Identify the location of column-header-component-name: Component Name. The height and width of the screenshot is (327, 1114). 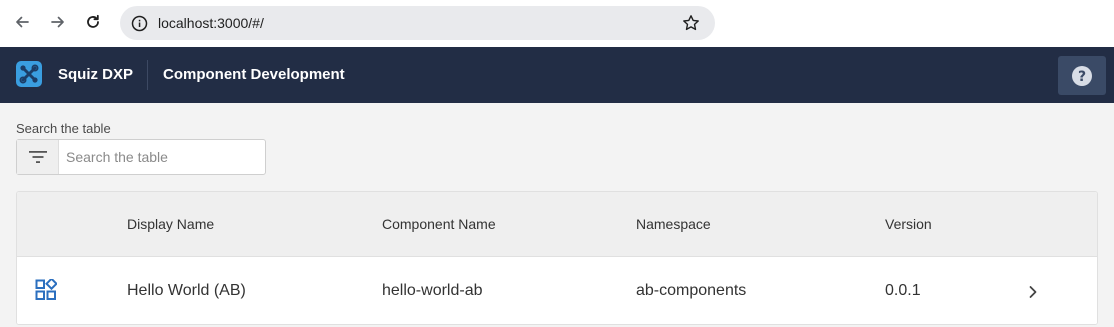
(439, 224).